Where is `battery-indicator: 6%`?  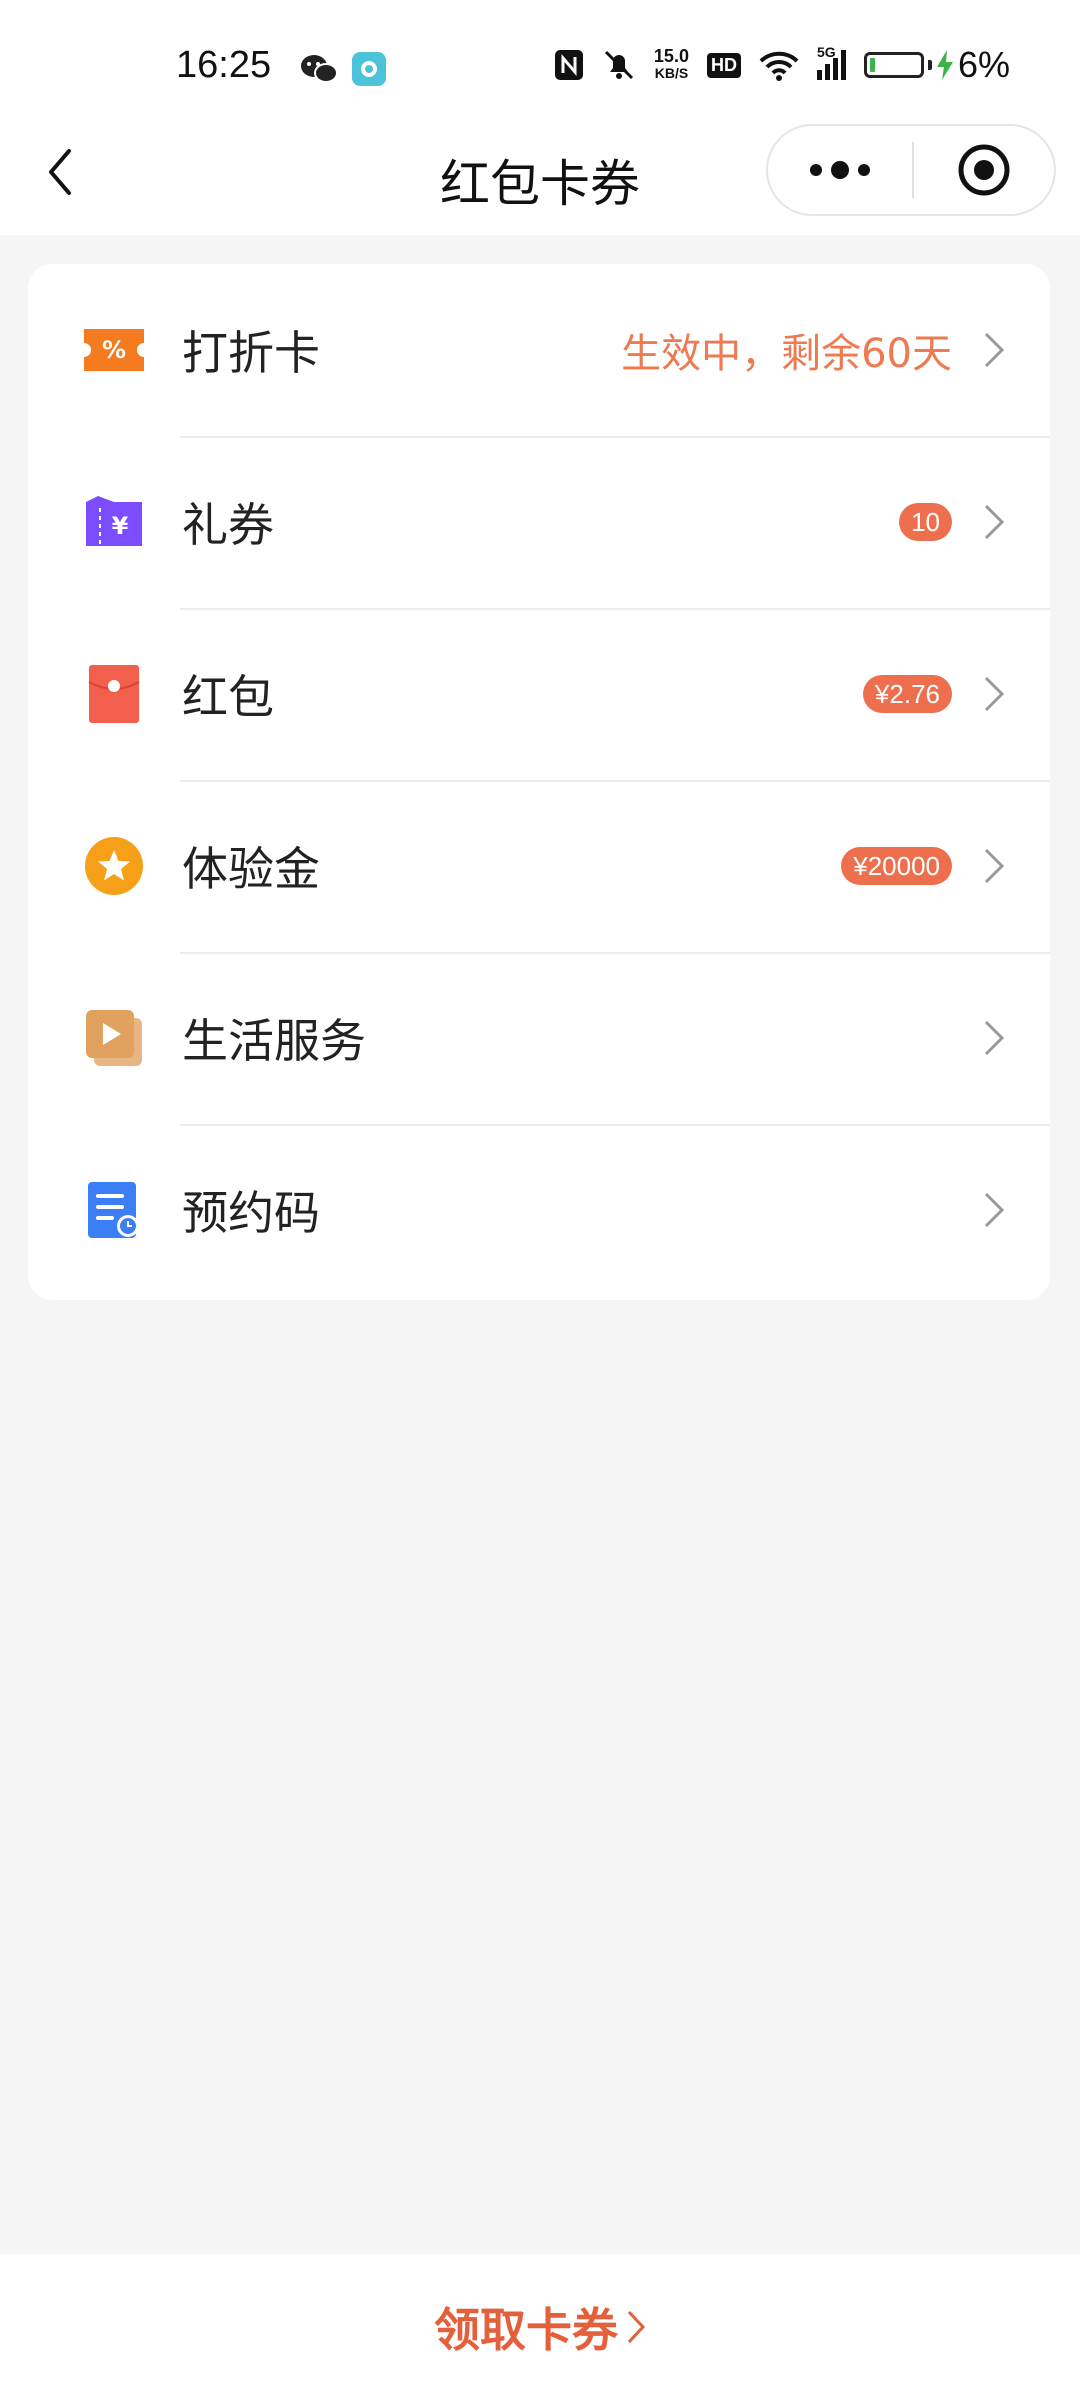
battery-indicator: 6% is located at coordinates (936, 65).